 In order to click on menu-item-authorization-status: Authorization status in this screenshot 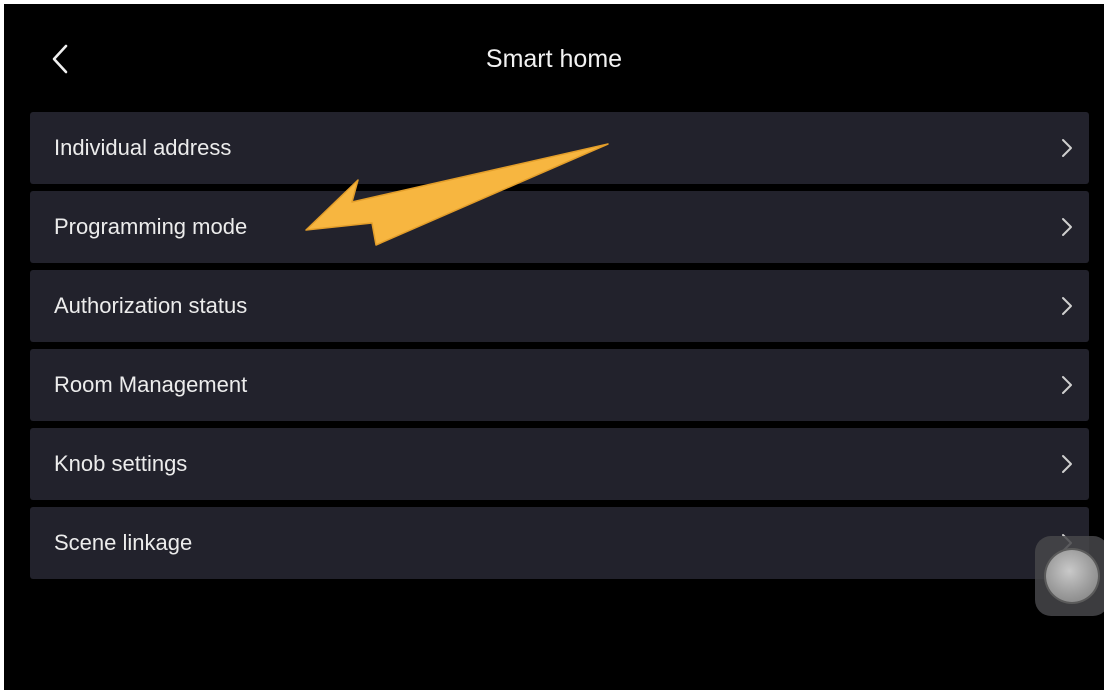, I will do `click(559, 306)`.